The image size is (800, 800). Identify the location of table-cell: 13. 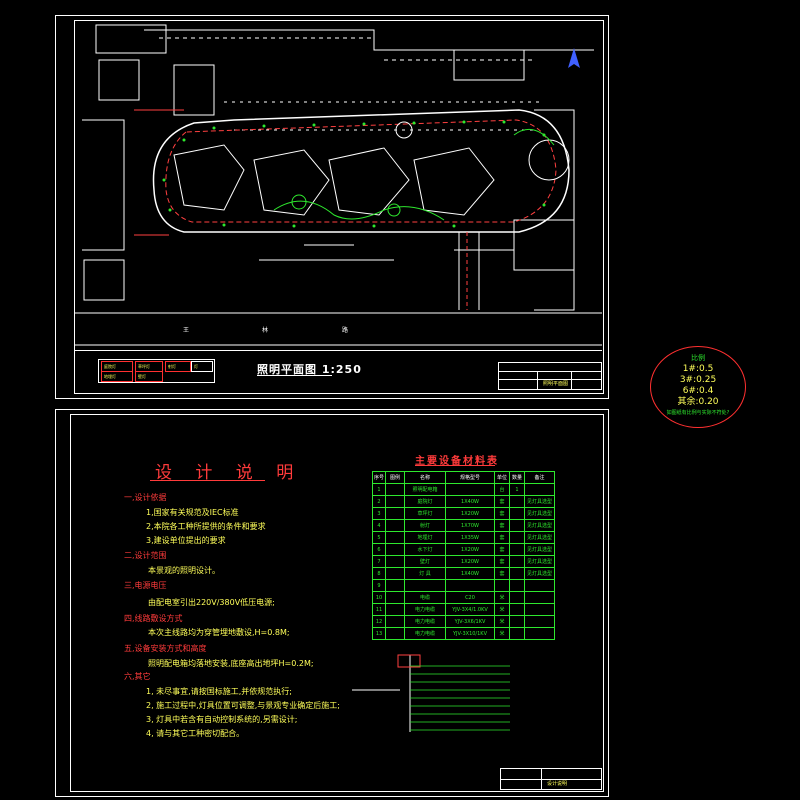
(379, 633).